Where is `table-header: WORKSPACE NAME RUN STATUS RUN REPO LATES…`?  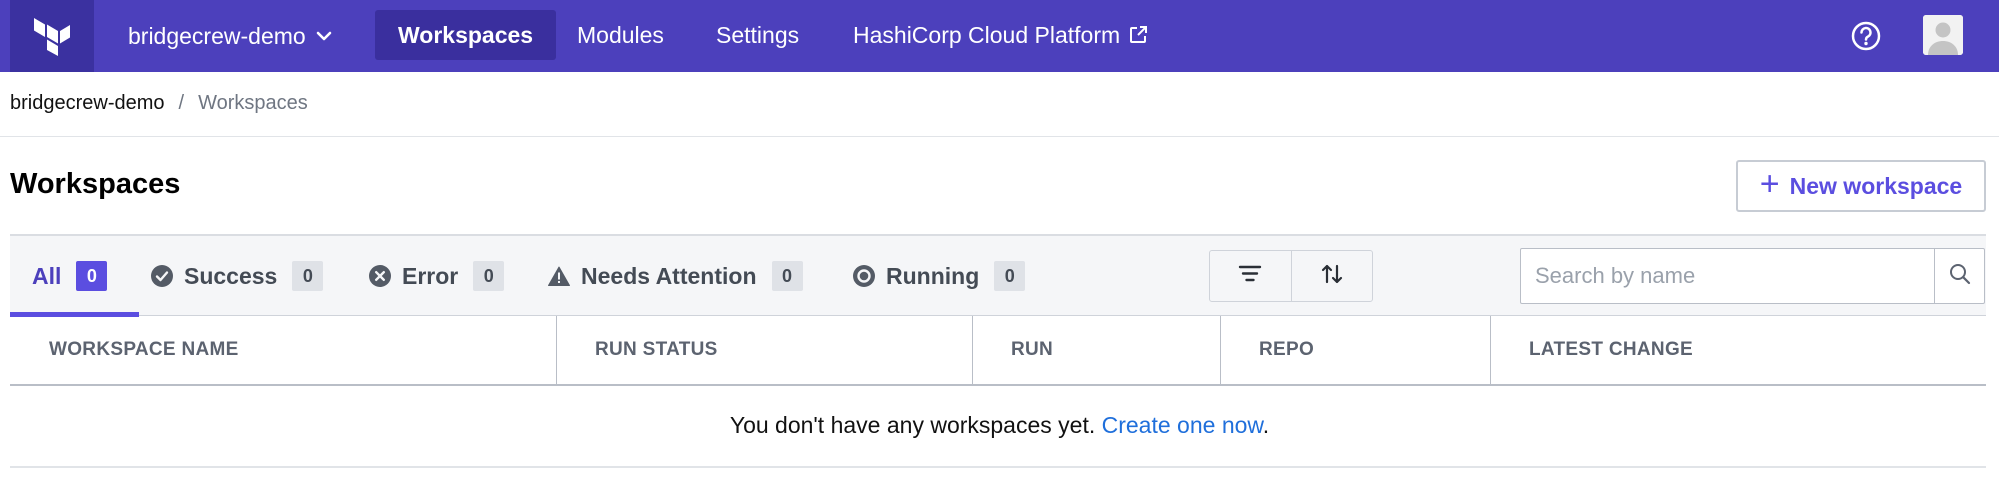
table-header: WORKSPACE NAME RUN STATUS RUN REPO LATES… is located at coordinates (998, 351).